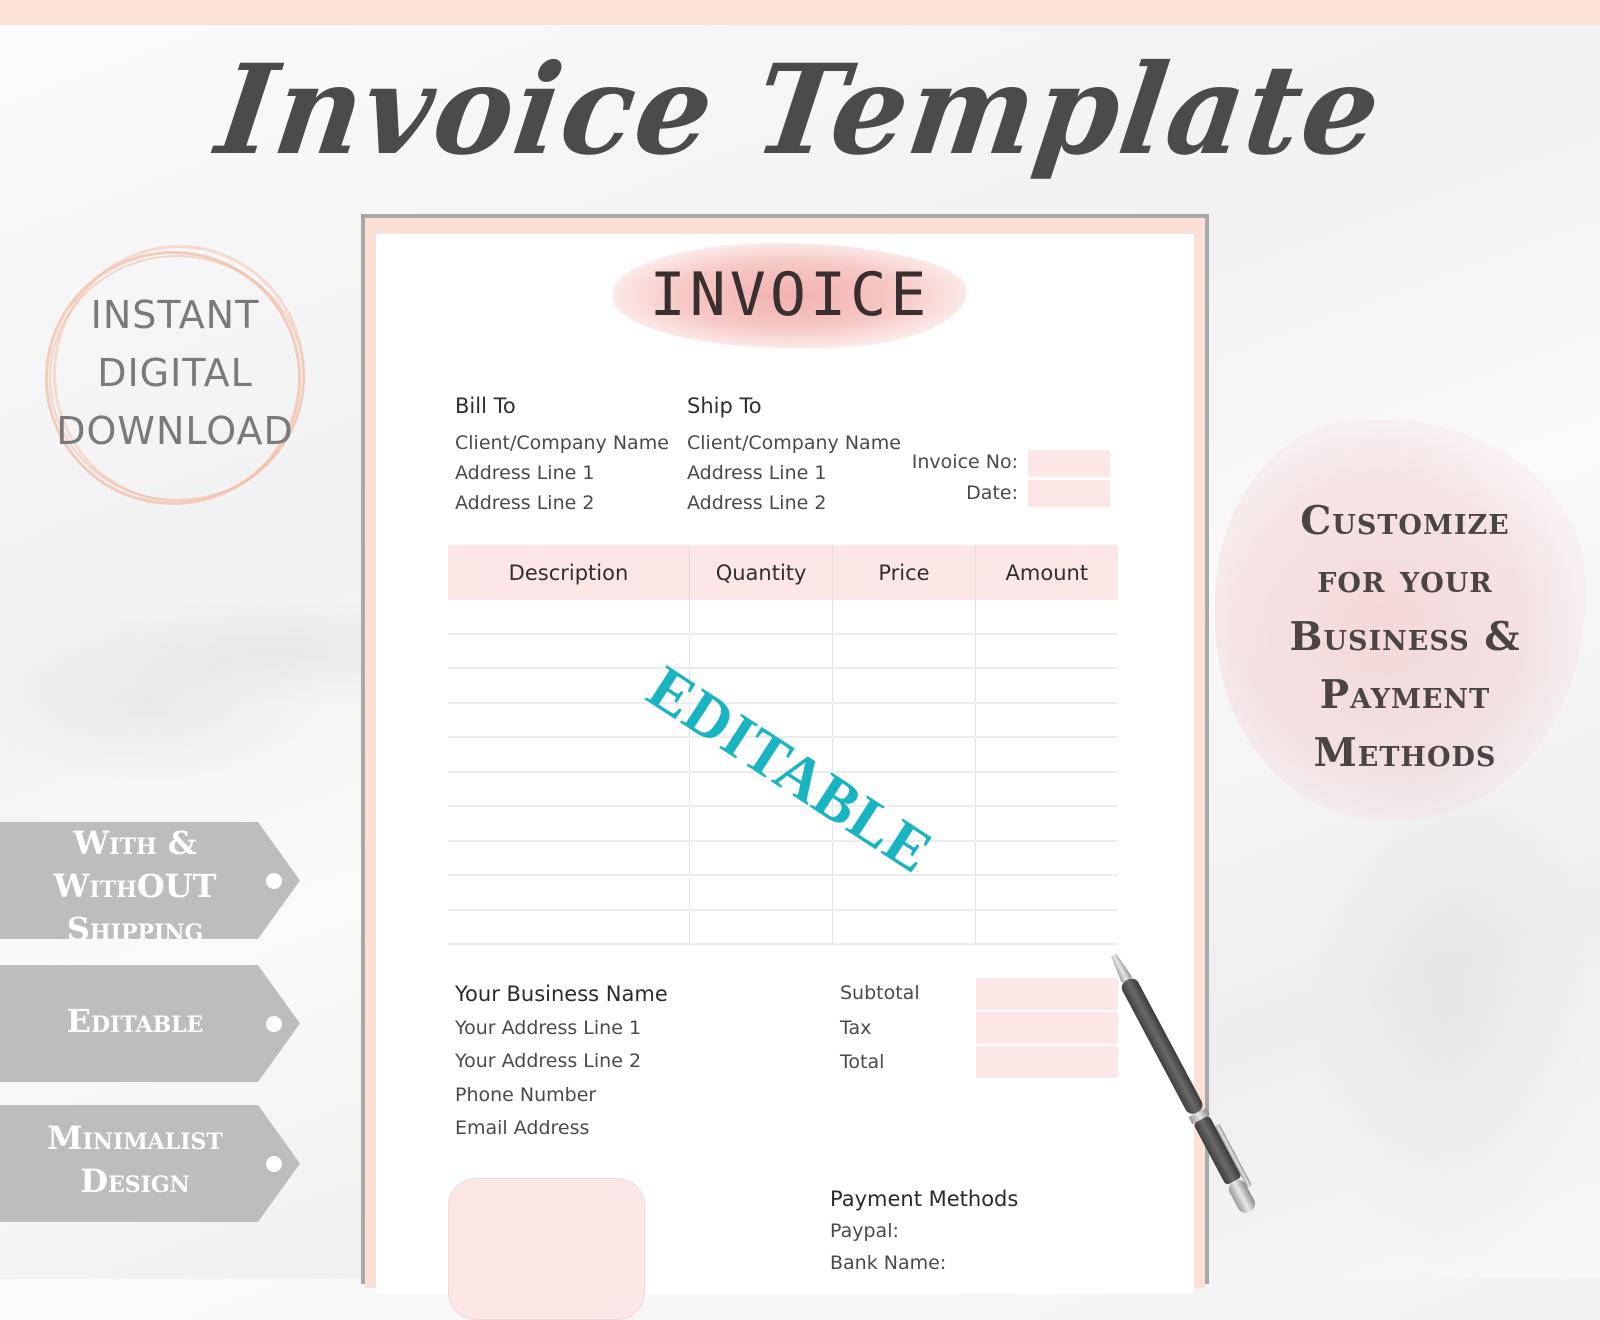 The image size is (1600, 1320). I want to click on column-header-amount: Amount, so click(1047, 572).